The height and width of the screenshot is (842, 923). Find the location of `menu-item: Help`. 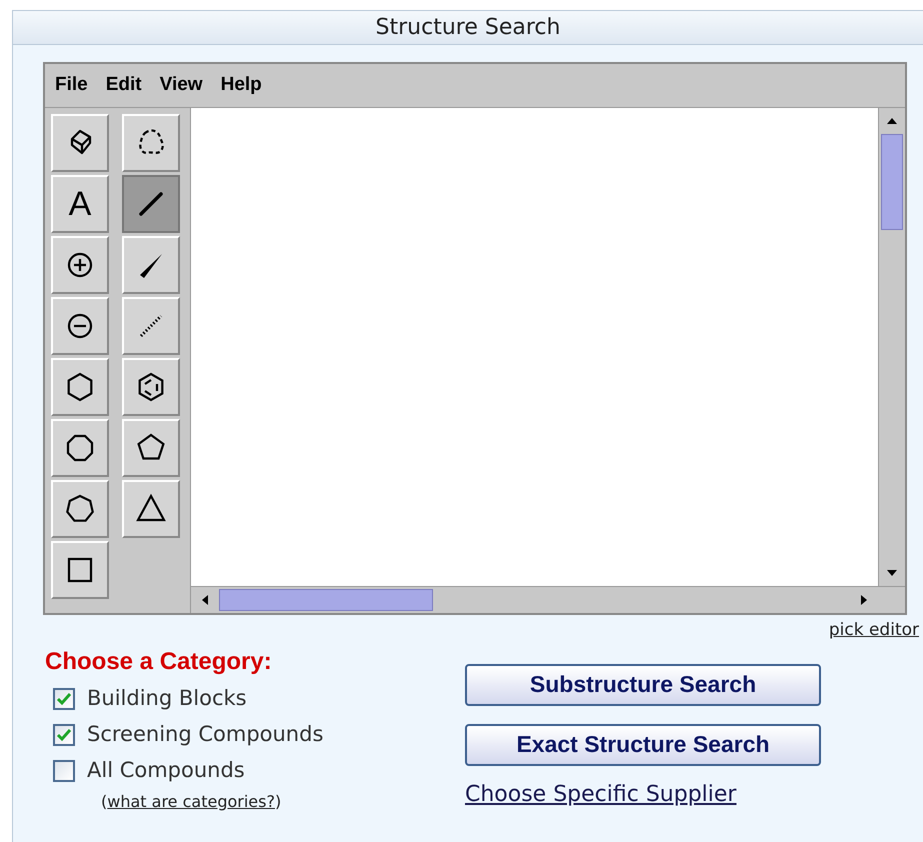

menu-item: Help is located at coordinates (241, 85).